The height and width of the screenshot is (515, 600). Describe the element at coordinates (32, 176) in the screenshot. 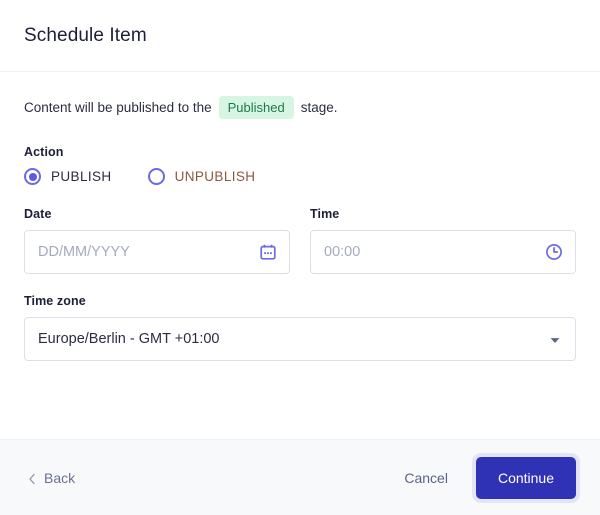

I see `radio-selected-icon` at that location.